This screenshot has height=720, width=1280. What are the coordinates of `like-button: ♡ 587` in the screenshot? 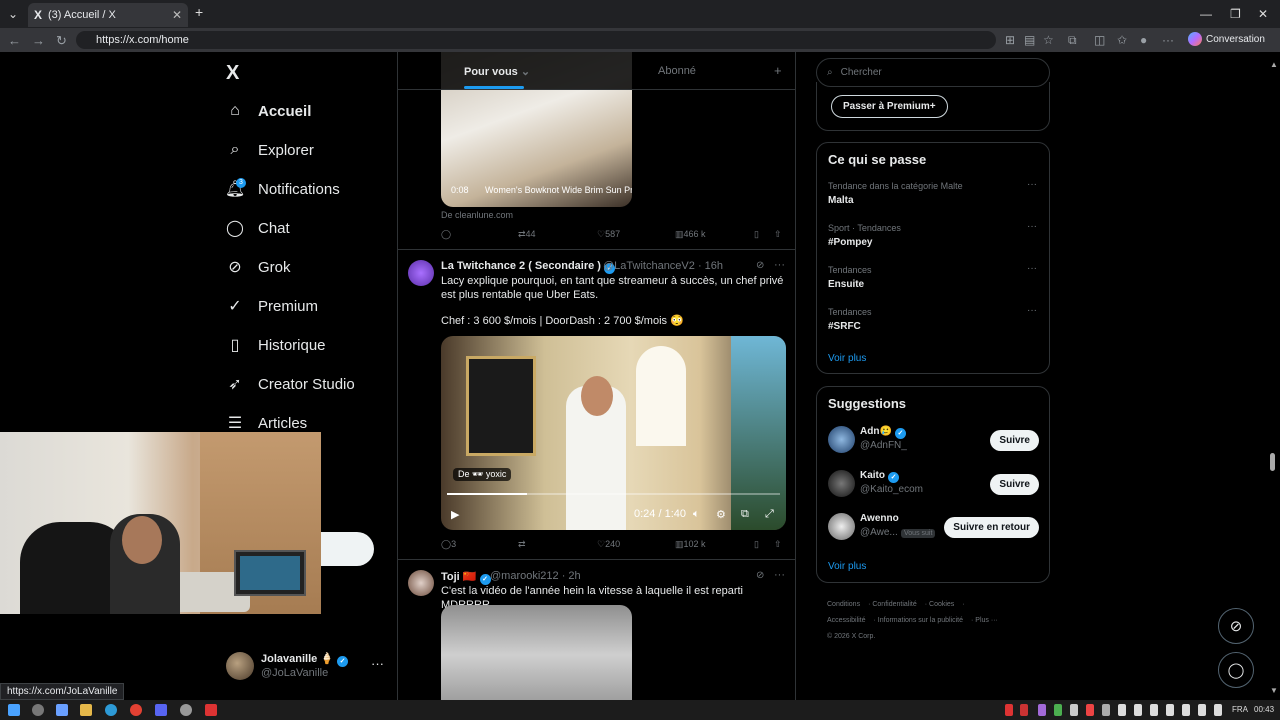 It's located at (608, 234).